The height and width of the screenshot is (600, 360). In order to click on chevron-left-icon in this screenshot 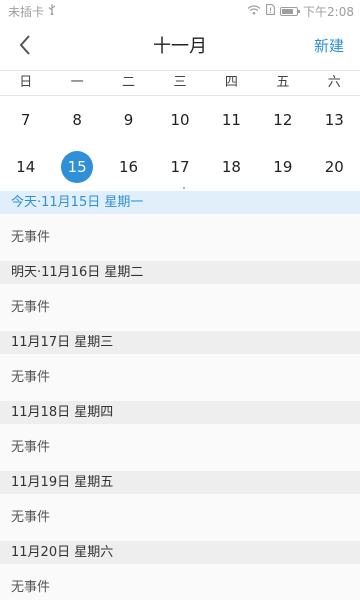, I will do `click(24, 45)`.